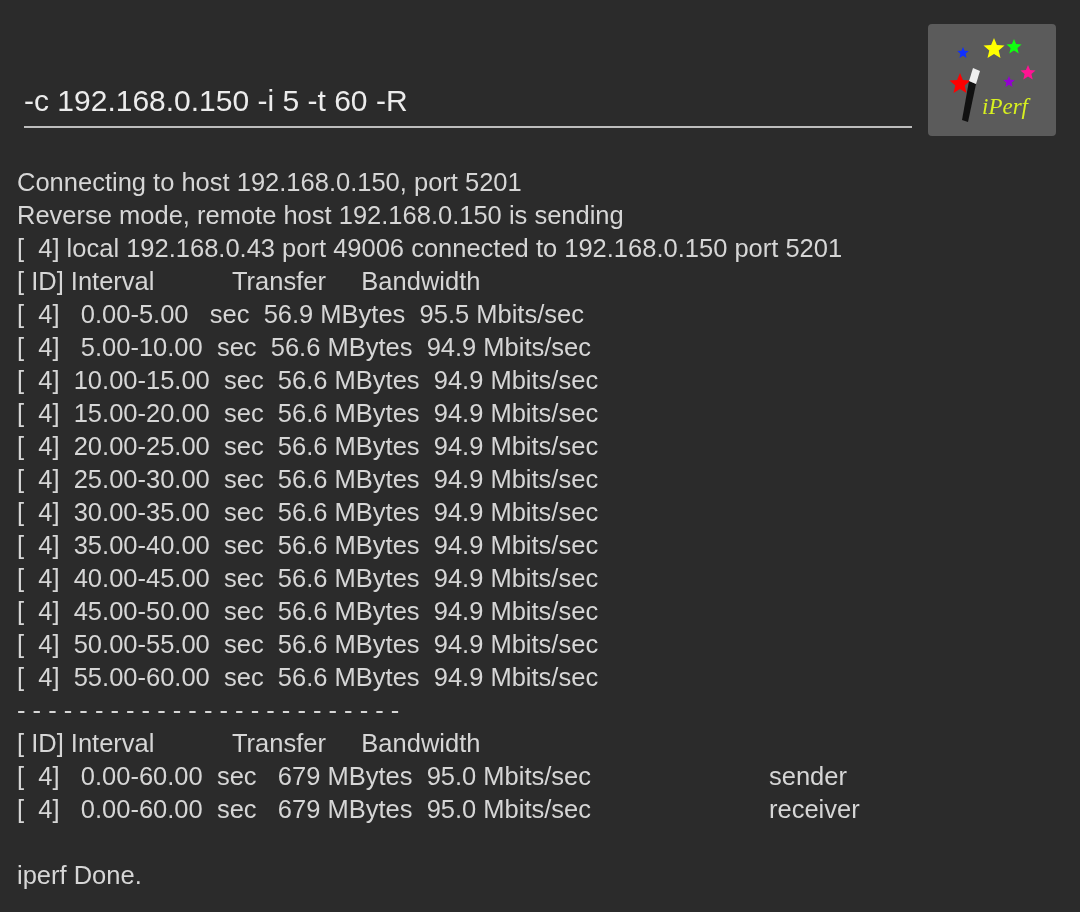  I want to click on output-line: [ 4] 35.00-40.00 sec 56.6 MBytes 94.9 Mbits/sec, so click(308, 545).